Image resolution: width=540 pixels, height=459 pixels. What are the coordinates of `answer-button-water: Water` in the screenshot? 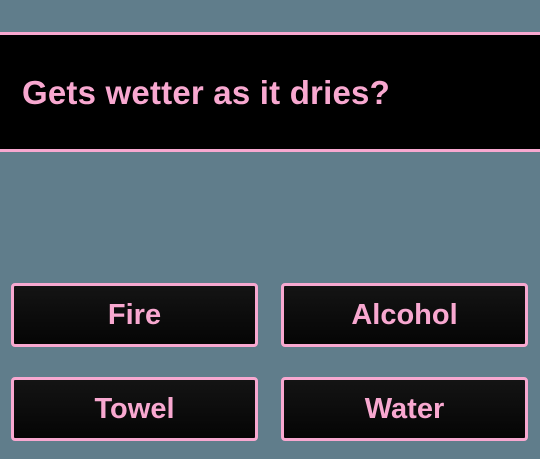 It's located at (404, 409).